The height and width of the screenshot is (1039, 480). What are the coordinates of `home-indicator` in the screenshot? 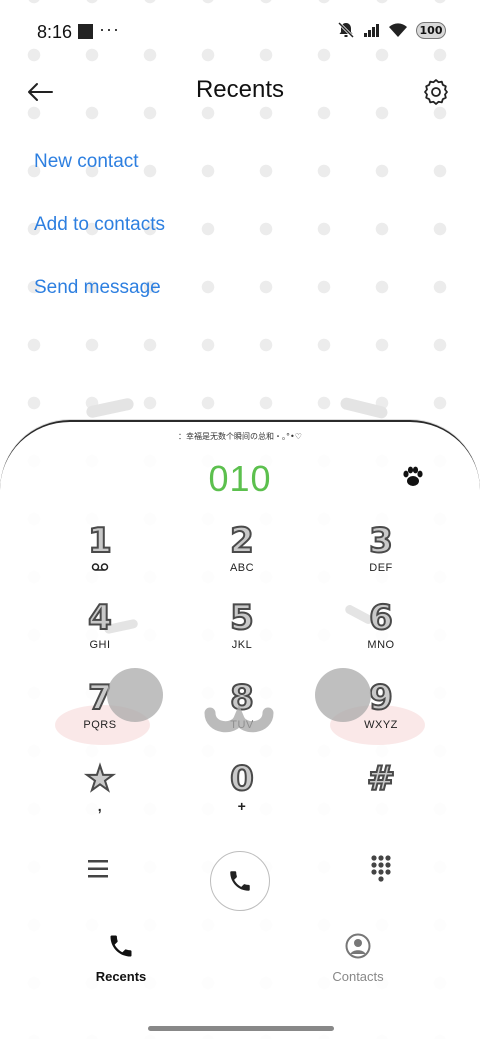 It's located at (241, 1028).